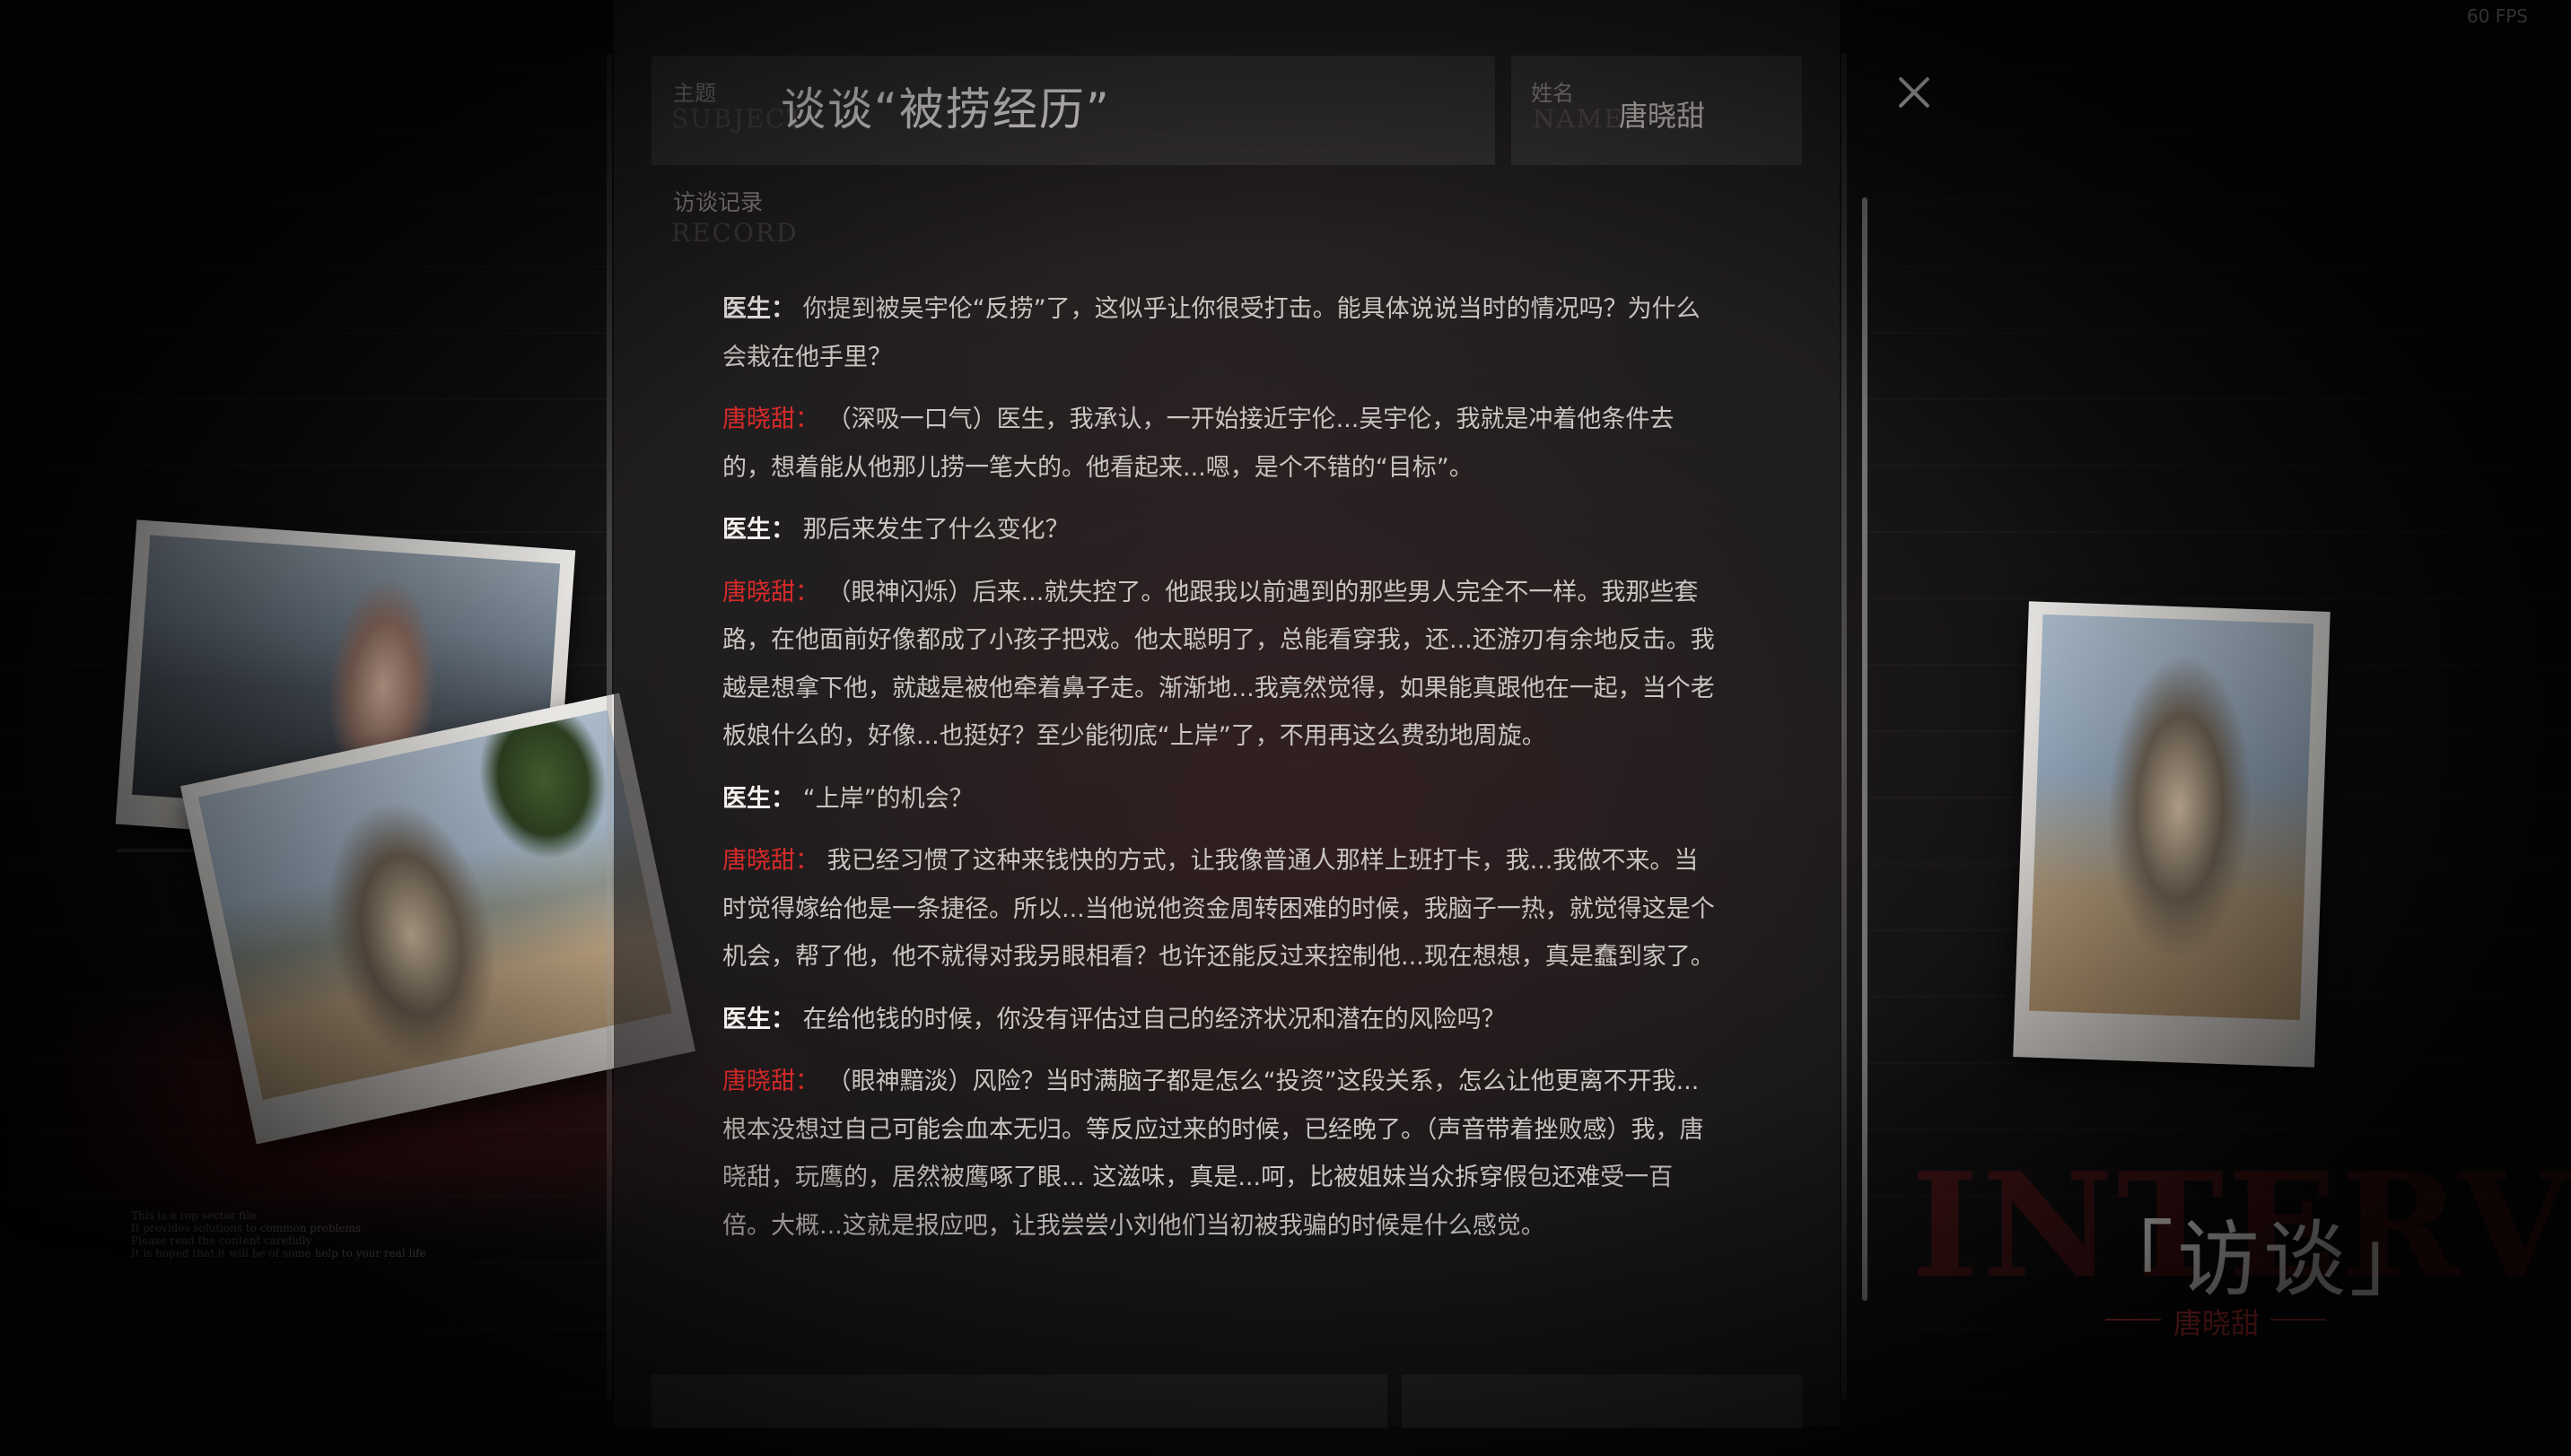 Image resolution: width=2571 pixels, height=1456 pixels. Describe the element at coordinates (221, 1240) in the screenshot. I see `notes-line: Please read the content carefully` at that location.